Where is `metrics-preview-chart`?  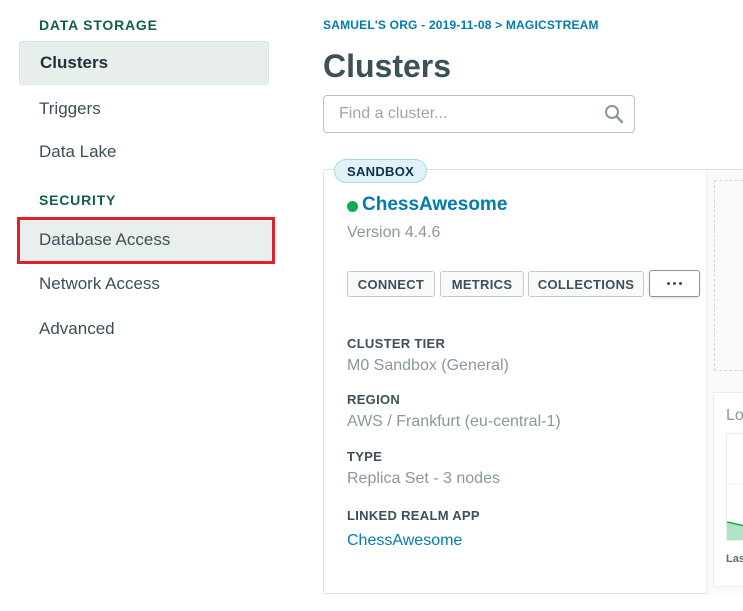 metrics-preview-chart is located at coordinates (734, 487).